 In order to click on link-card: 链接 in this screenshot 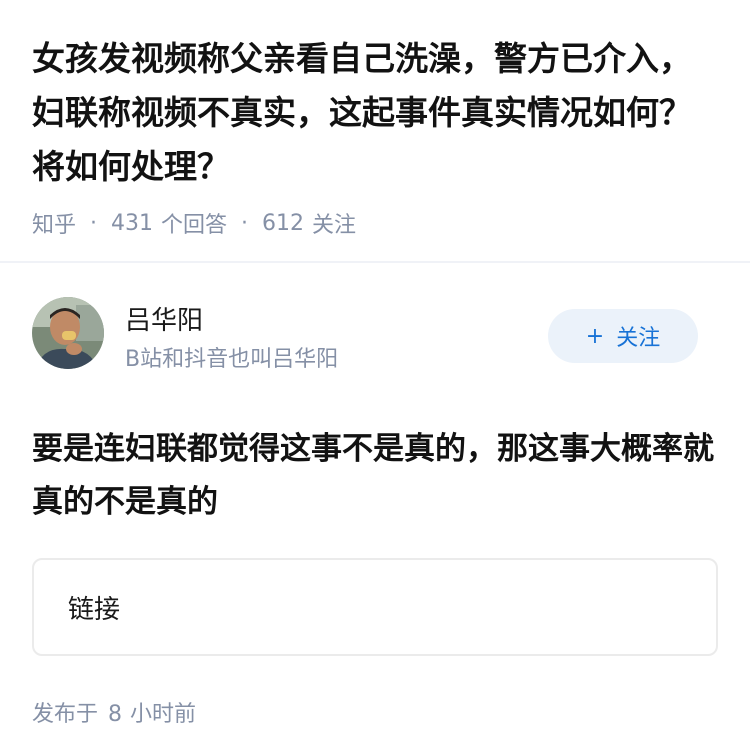, I will do `click(375, 607)`.